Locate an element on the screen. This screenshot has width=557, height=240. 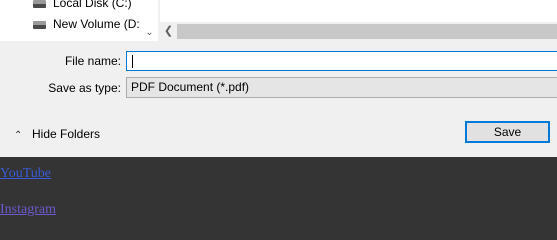
chevron-up-icon: ⌃ is located at coordinates (18, 135).